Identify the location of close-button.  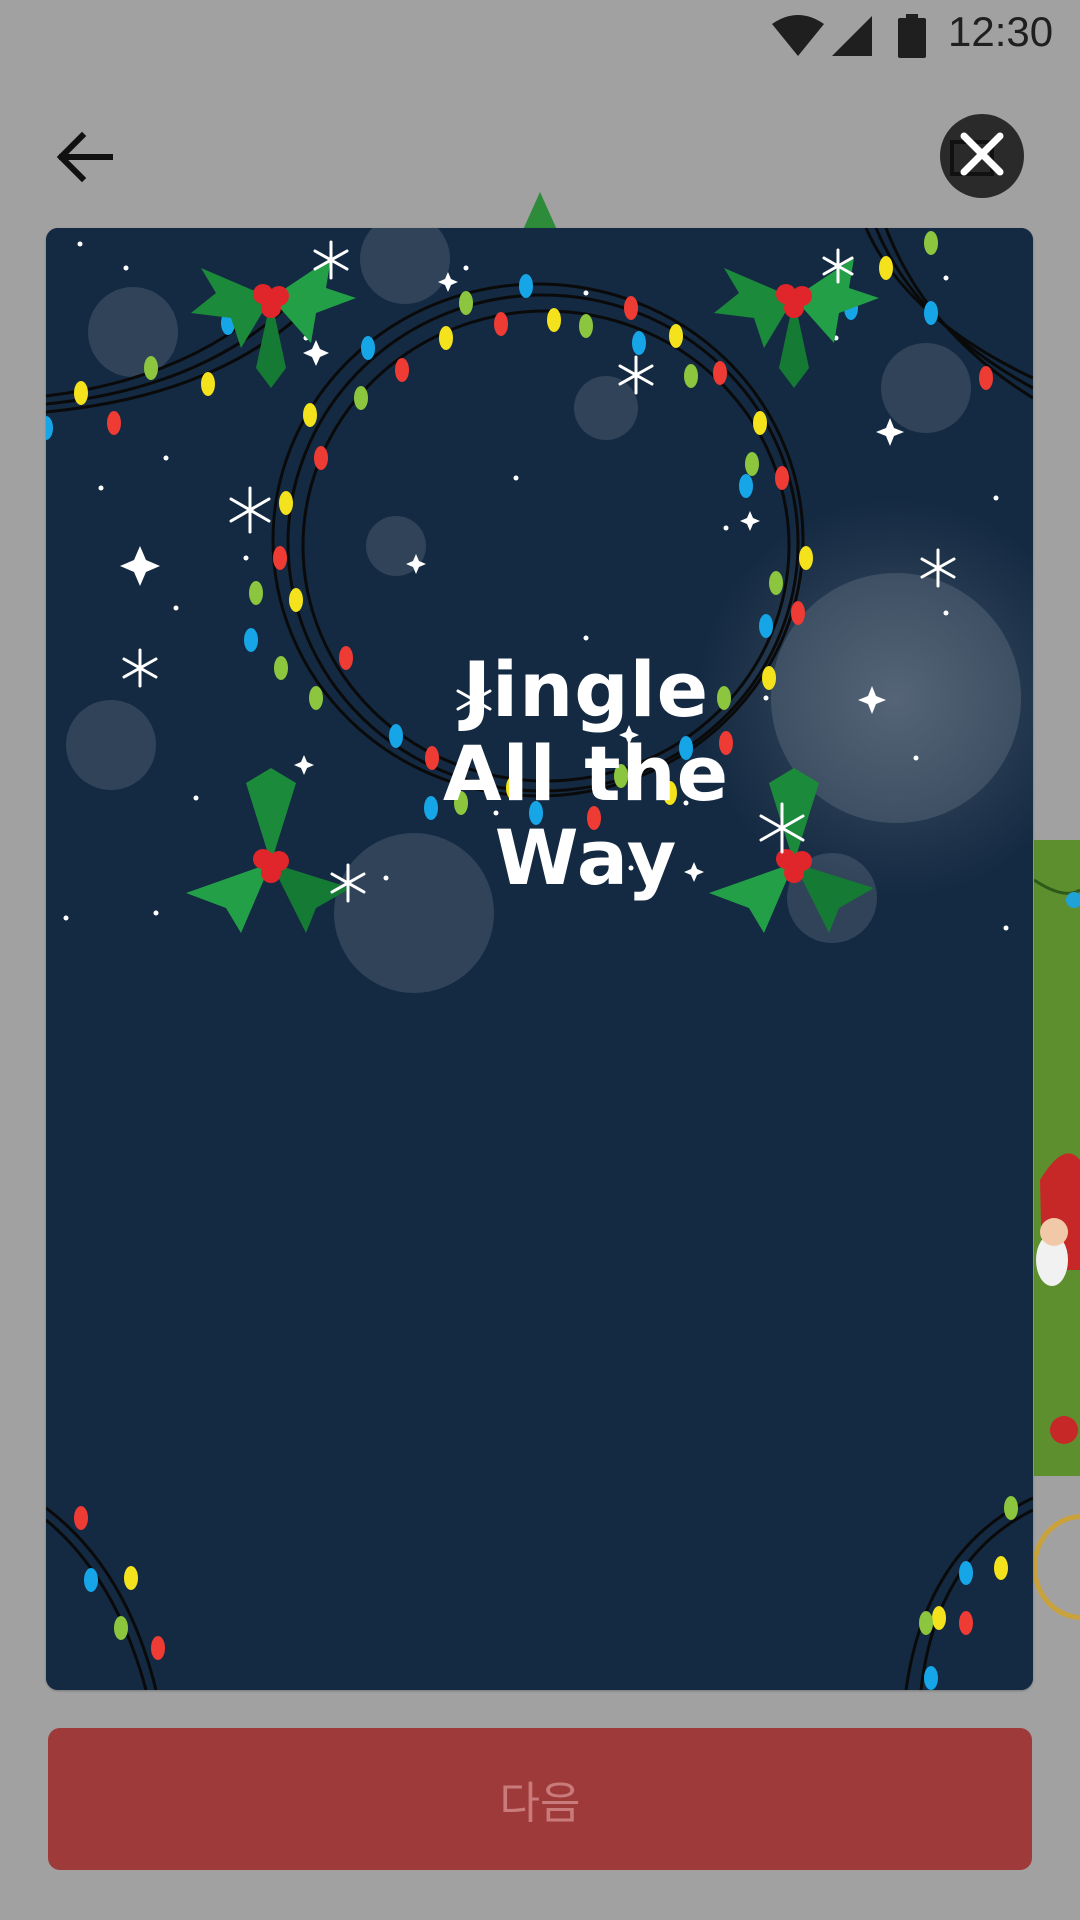
(982, 156).